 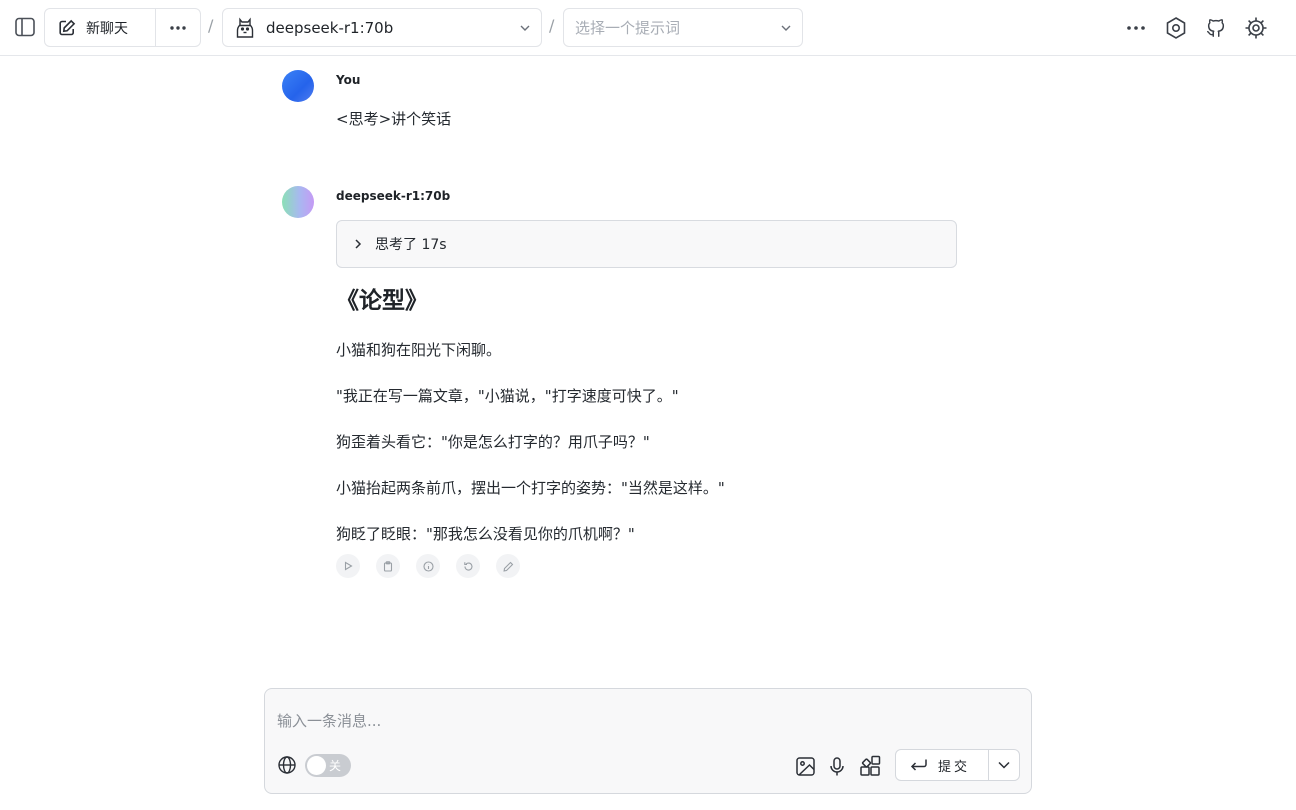 What do you see at coordinates (628, 28) in the screenshot?
I see `prompt-placeholder: 选择一个提示词` at bounding box center [628, 28].